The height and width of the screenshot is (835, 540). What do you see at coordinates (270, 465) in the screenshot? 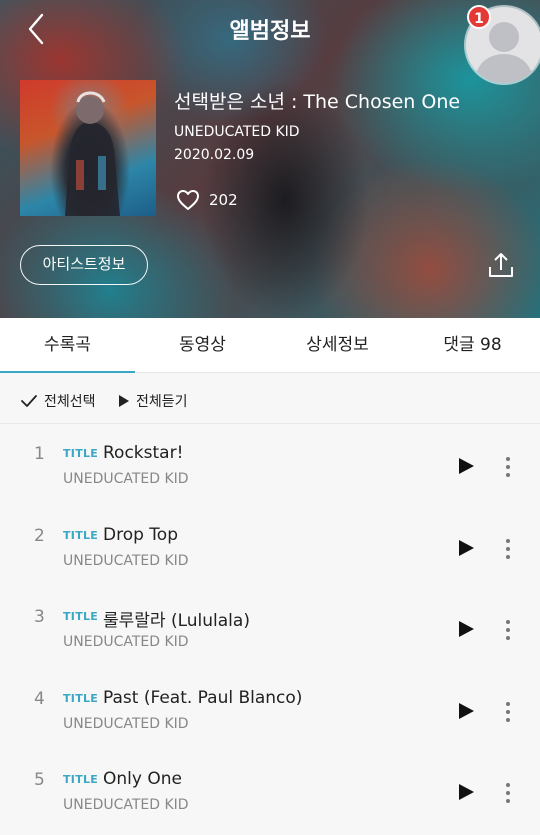
I see `list-item: 1 TITLE Rockstar! UNEDUCATED KID` at bounding box center [270, 465].